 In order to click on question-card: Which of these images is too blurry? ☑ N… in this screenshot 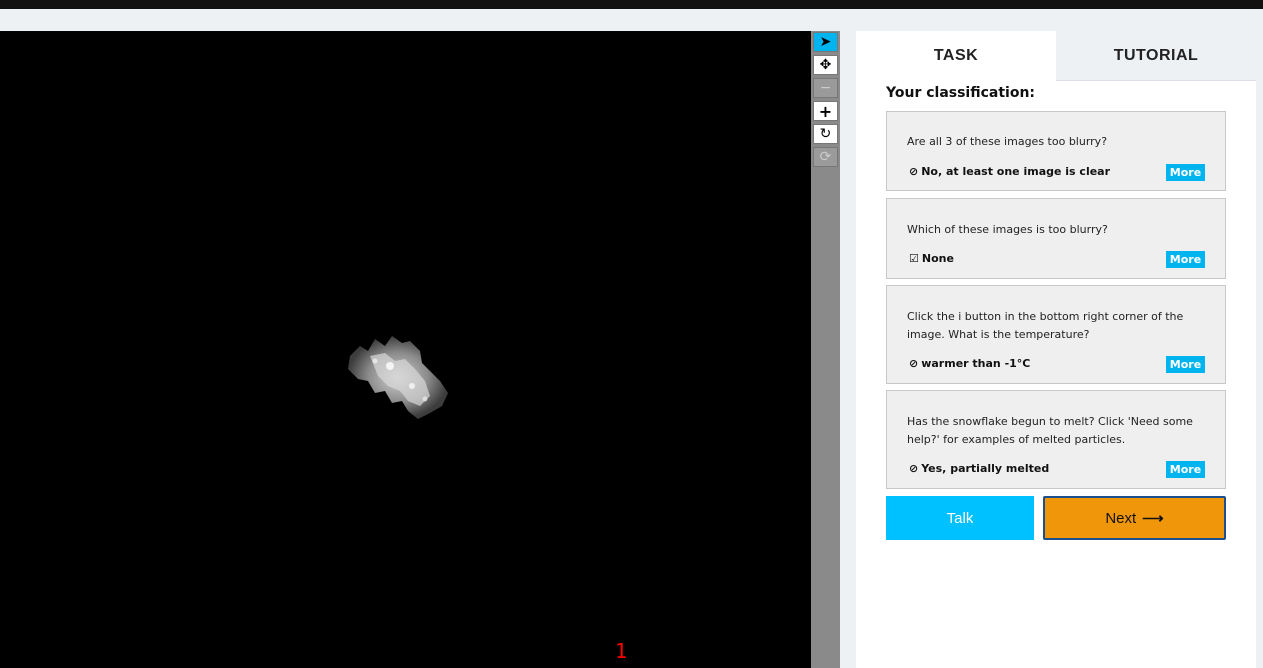, I will do `click(1056, 238)`.